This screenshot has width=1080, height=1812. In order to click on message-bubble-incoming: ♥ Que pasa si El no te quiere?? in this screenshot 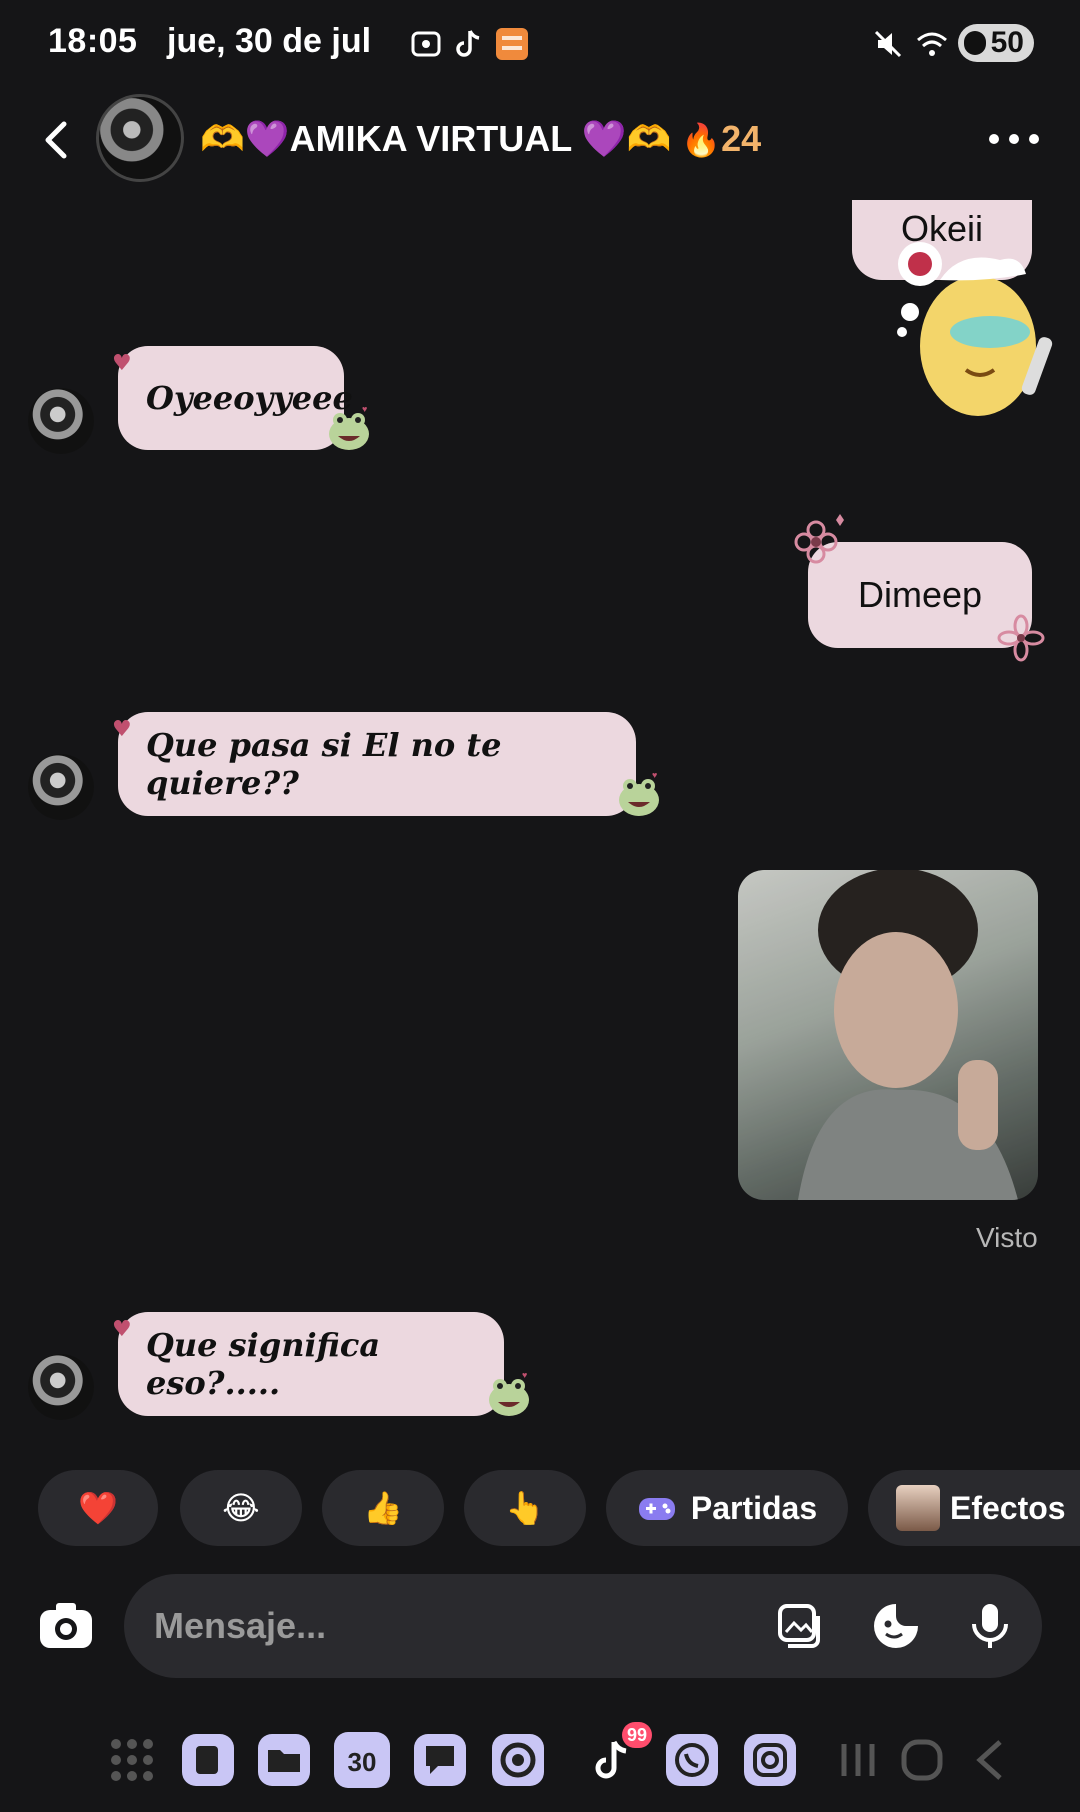, I will do `click(374, 764)`.